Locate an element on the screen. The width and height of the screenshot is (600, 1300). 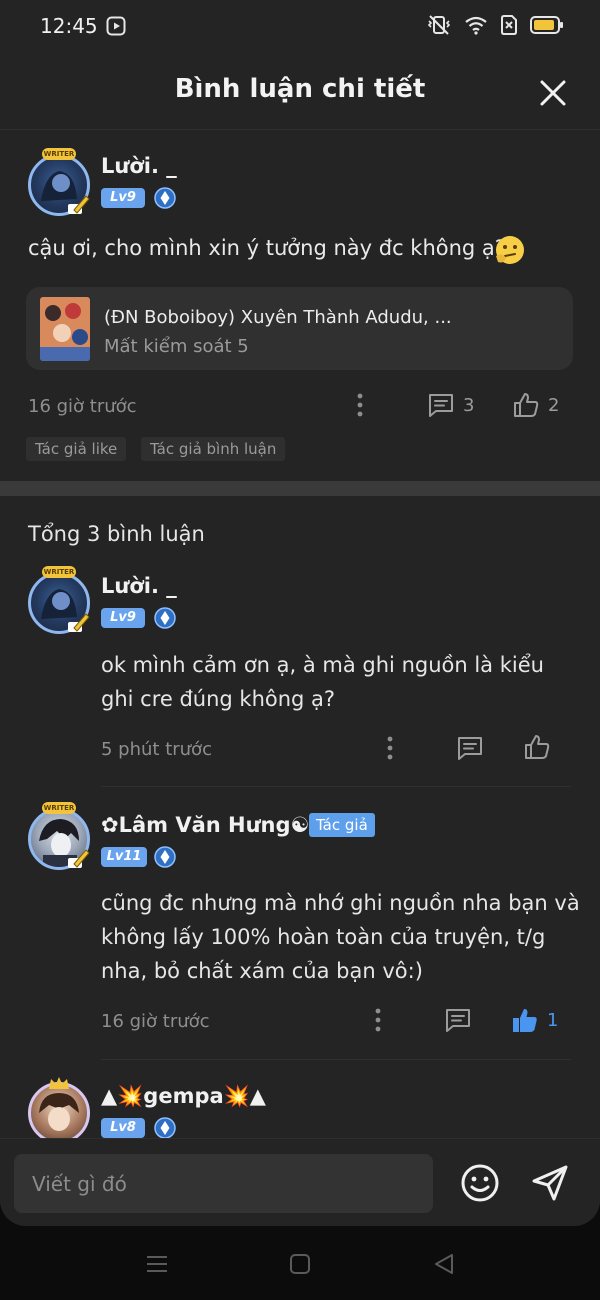
system-nav-bar is located at coordinates (300, 1263).